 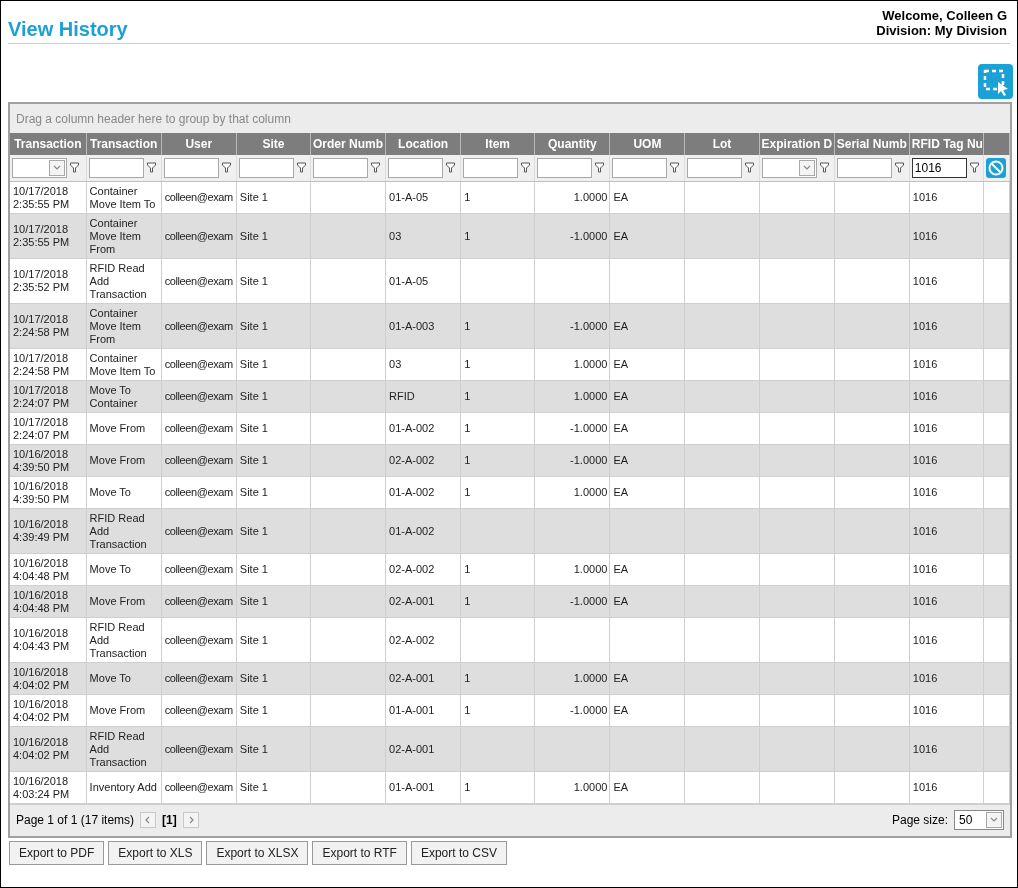 I want to click on export-button: Export to XLSX, so click(x=257, y=852).